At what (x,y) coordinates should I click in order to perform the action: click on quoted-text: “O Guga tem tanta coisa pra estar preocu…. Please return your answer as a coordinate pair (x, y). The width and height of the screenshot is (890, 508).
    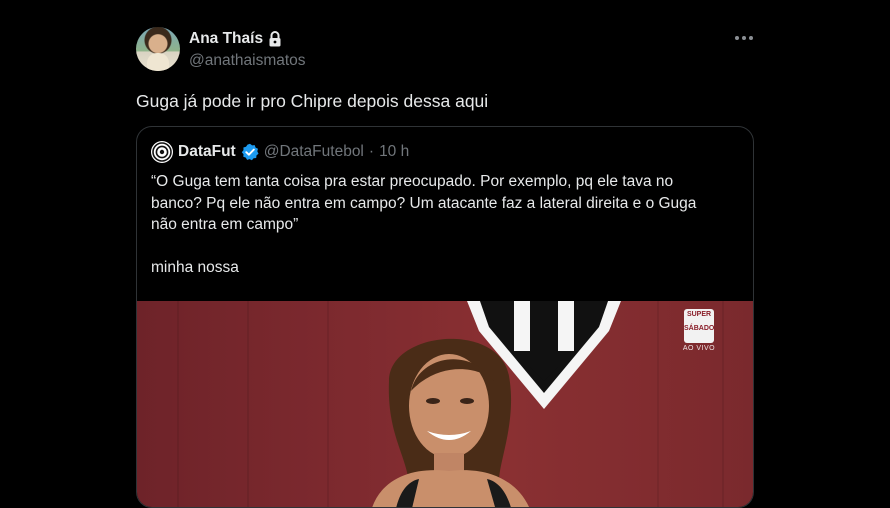
    Looking at the image, I should click on (444, 225).